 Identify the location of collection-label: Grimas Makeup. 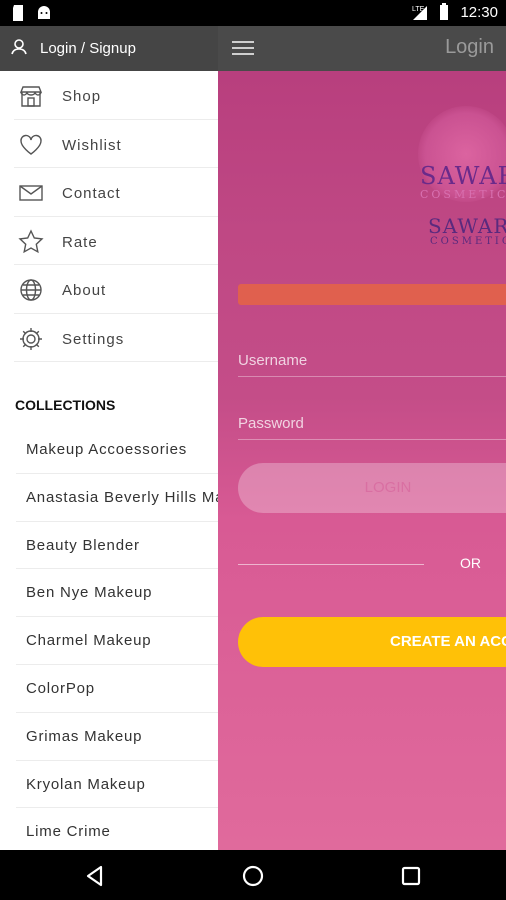
(84, 736).